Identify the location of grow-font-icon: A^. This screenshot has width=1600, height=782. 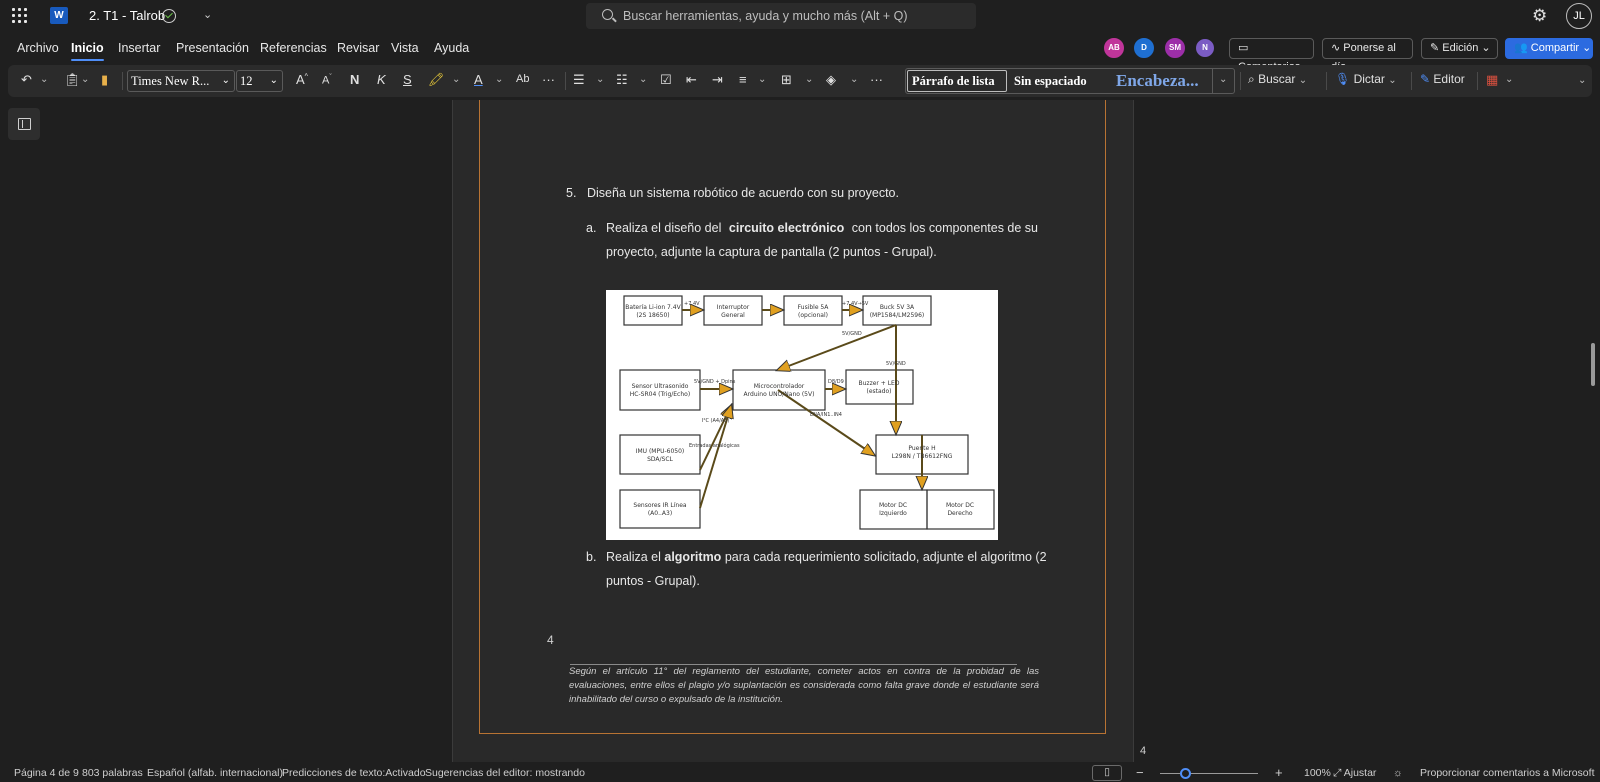
(302, 79).